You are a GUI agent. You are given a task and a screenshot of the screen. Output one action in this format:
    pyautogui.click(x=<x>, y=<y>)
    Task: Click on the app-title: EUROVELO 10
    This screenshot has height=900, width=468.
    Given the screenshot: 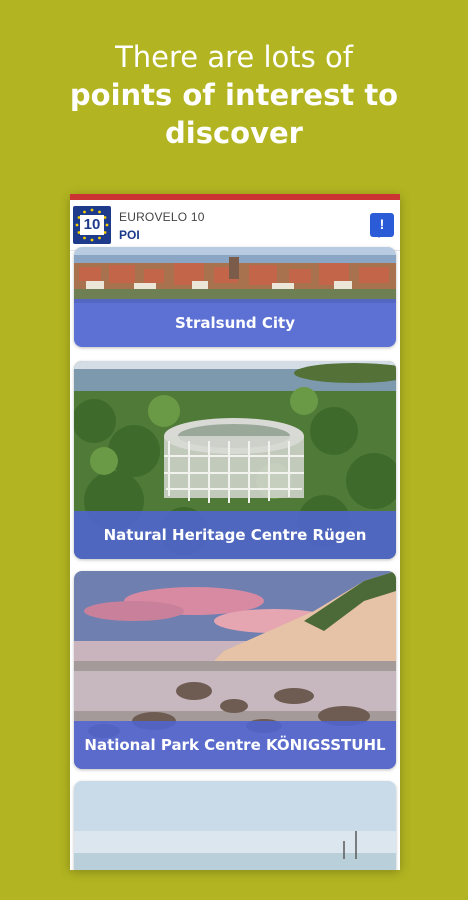 What is the action you would take?
    pyautogui.click(x=162, y=217)
    